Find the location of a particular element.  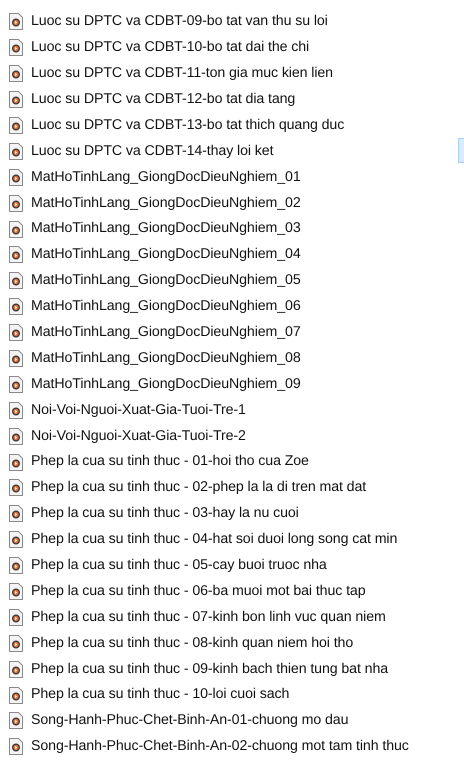

file-name: Phep la cua su tinh thuc - 03-hay la nu cuoi is located at coordinates (165, 514).